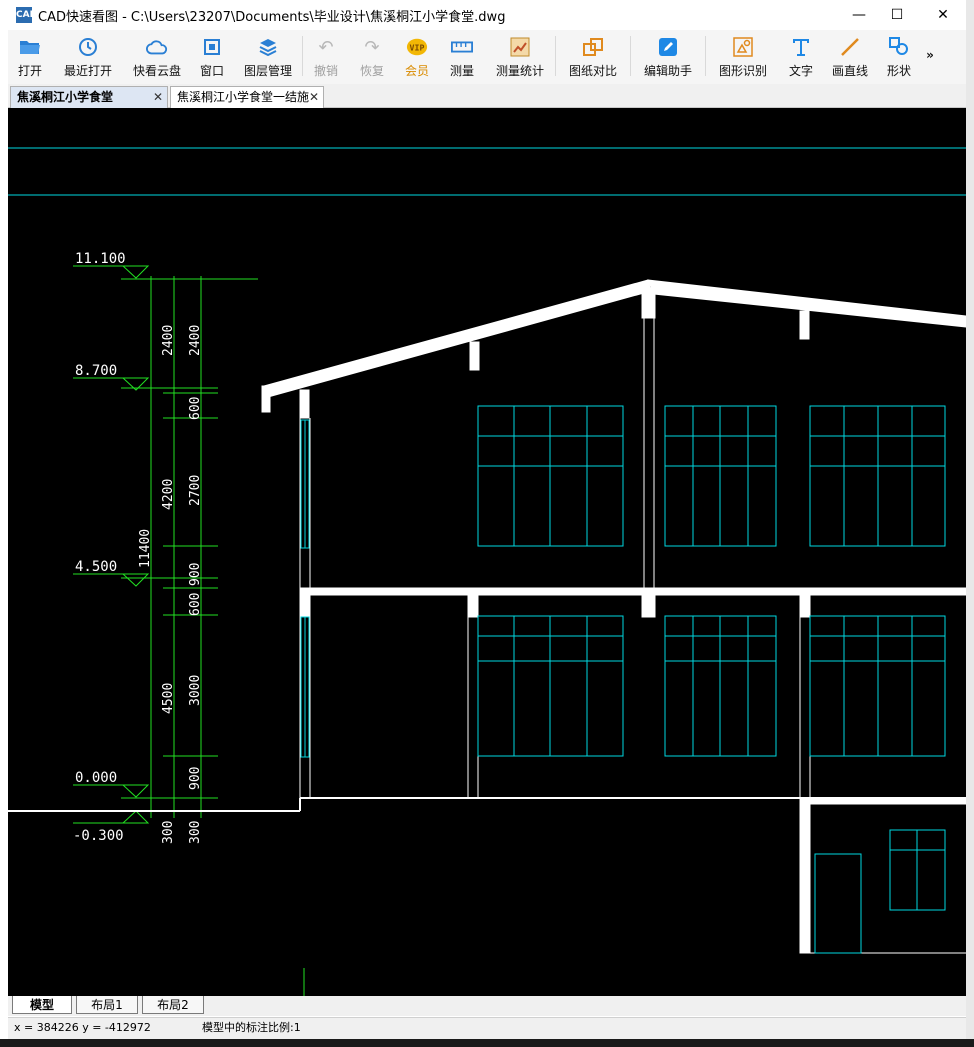 The image size is (974, 1047). Describe the element at coordinates (173, 1005) in the screenshot. I see `tab-layout2: 布局2` at that location.